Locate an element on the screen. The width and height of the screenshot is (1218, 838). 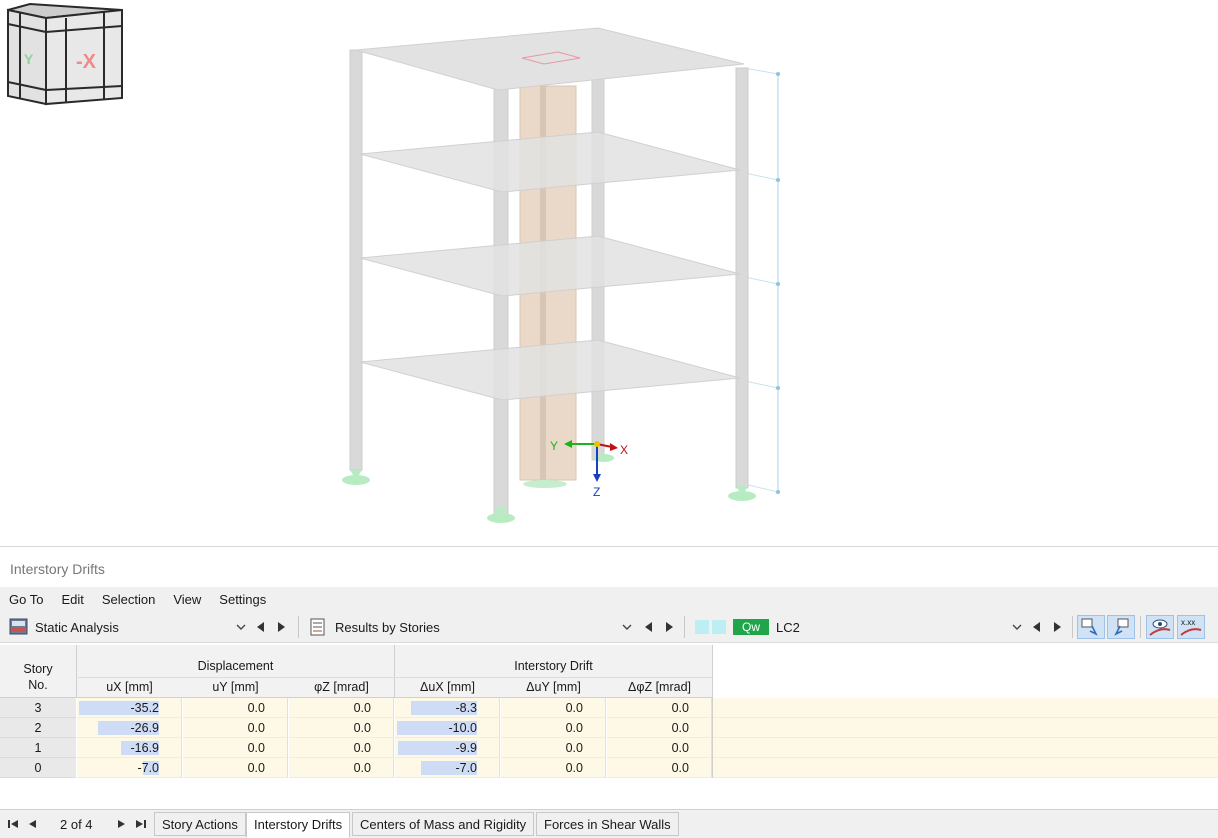
table-cell-ux: -16.9 is located at coordinates (129, 748).